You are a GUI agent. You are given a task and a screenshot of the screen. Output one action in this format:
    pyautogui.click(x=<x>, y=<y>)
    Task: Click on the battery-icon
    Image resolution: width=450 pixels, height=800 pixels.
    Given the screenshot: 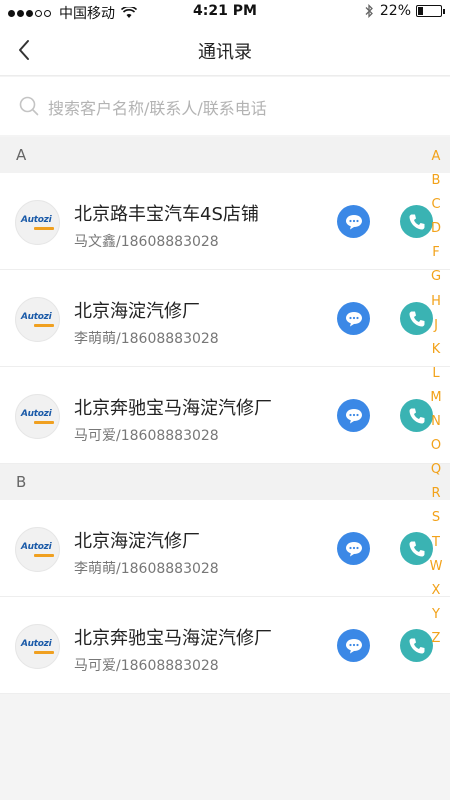 What is the action you would take?
    pyautogui.click(x=430, y=11)
    